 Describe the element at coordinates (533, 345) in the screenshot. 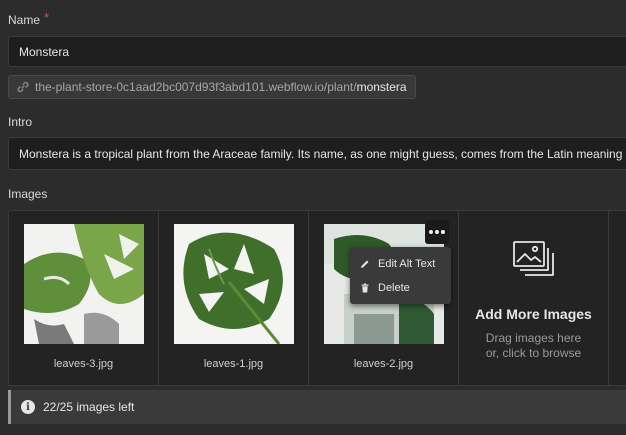

I see `add-more-subtitle: Drag images here or, click to browse` at that location.